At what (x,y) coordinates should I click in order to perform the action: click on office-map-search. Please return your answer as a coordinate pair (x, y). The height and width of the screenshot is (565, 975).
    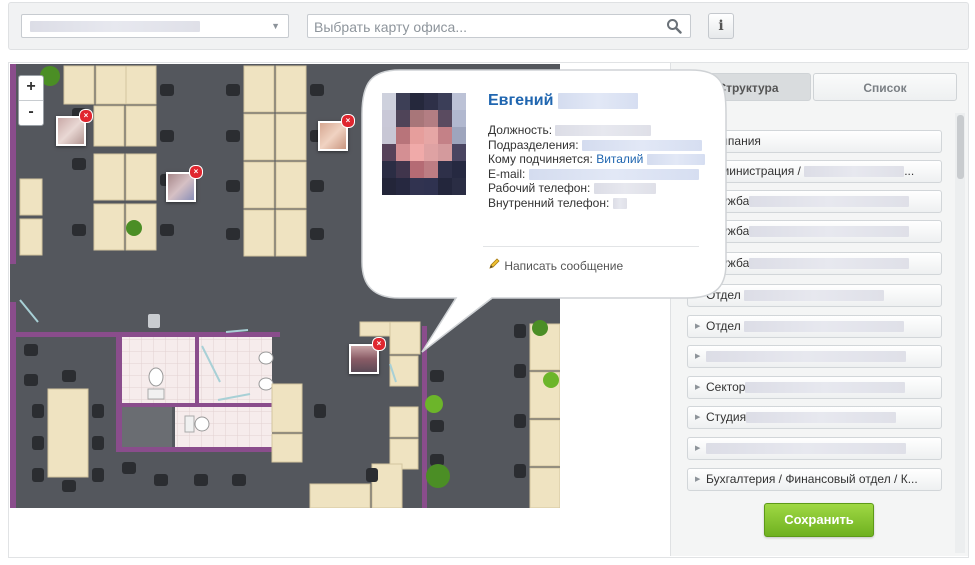
    Looking at the image, I should click on (499, 26).